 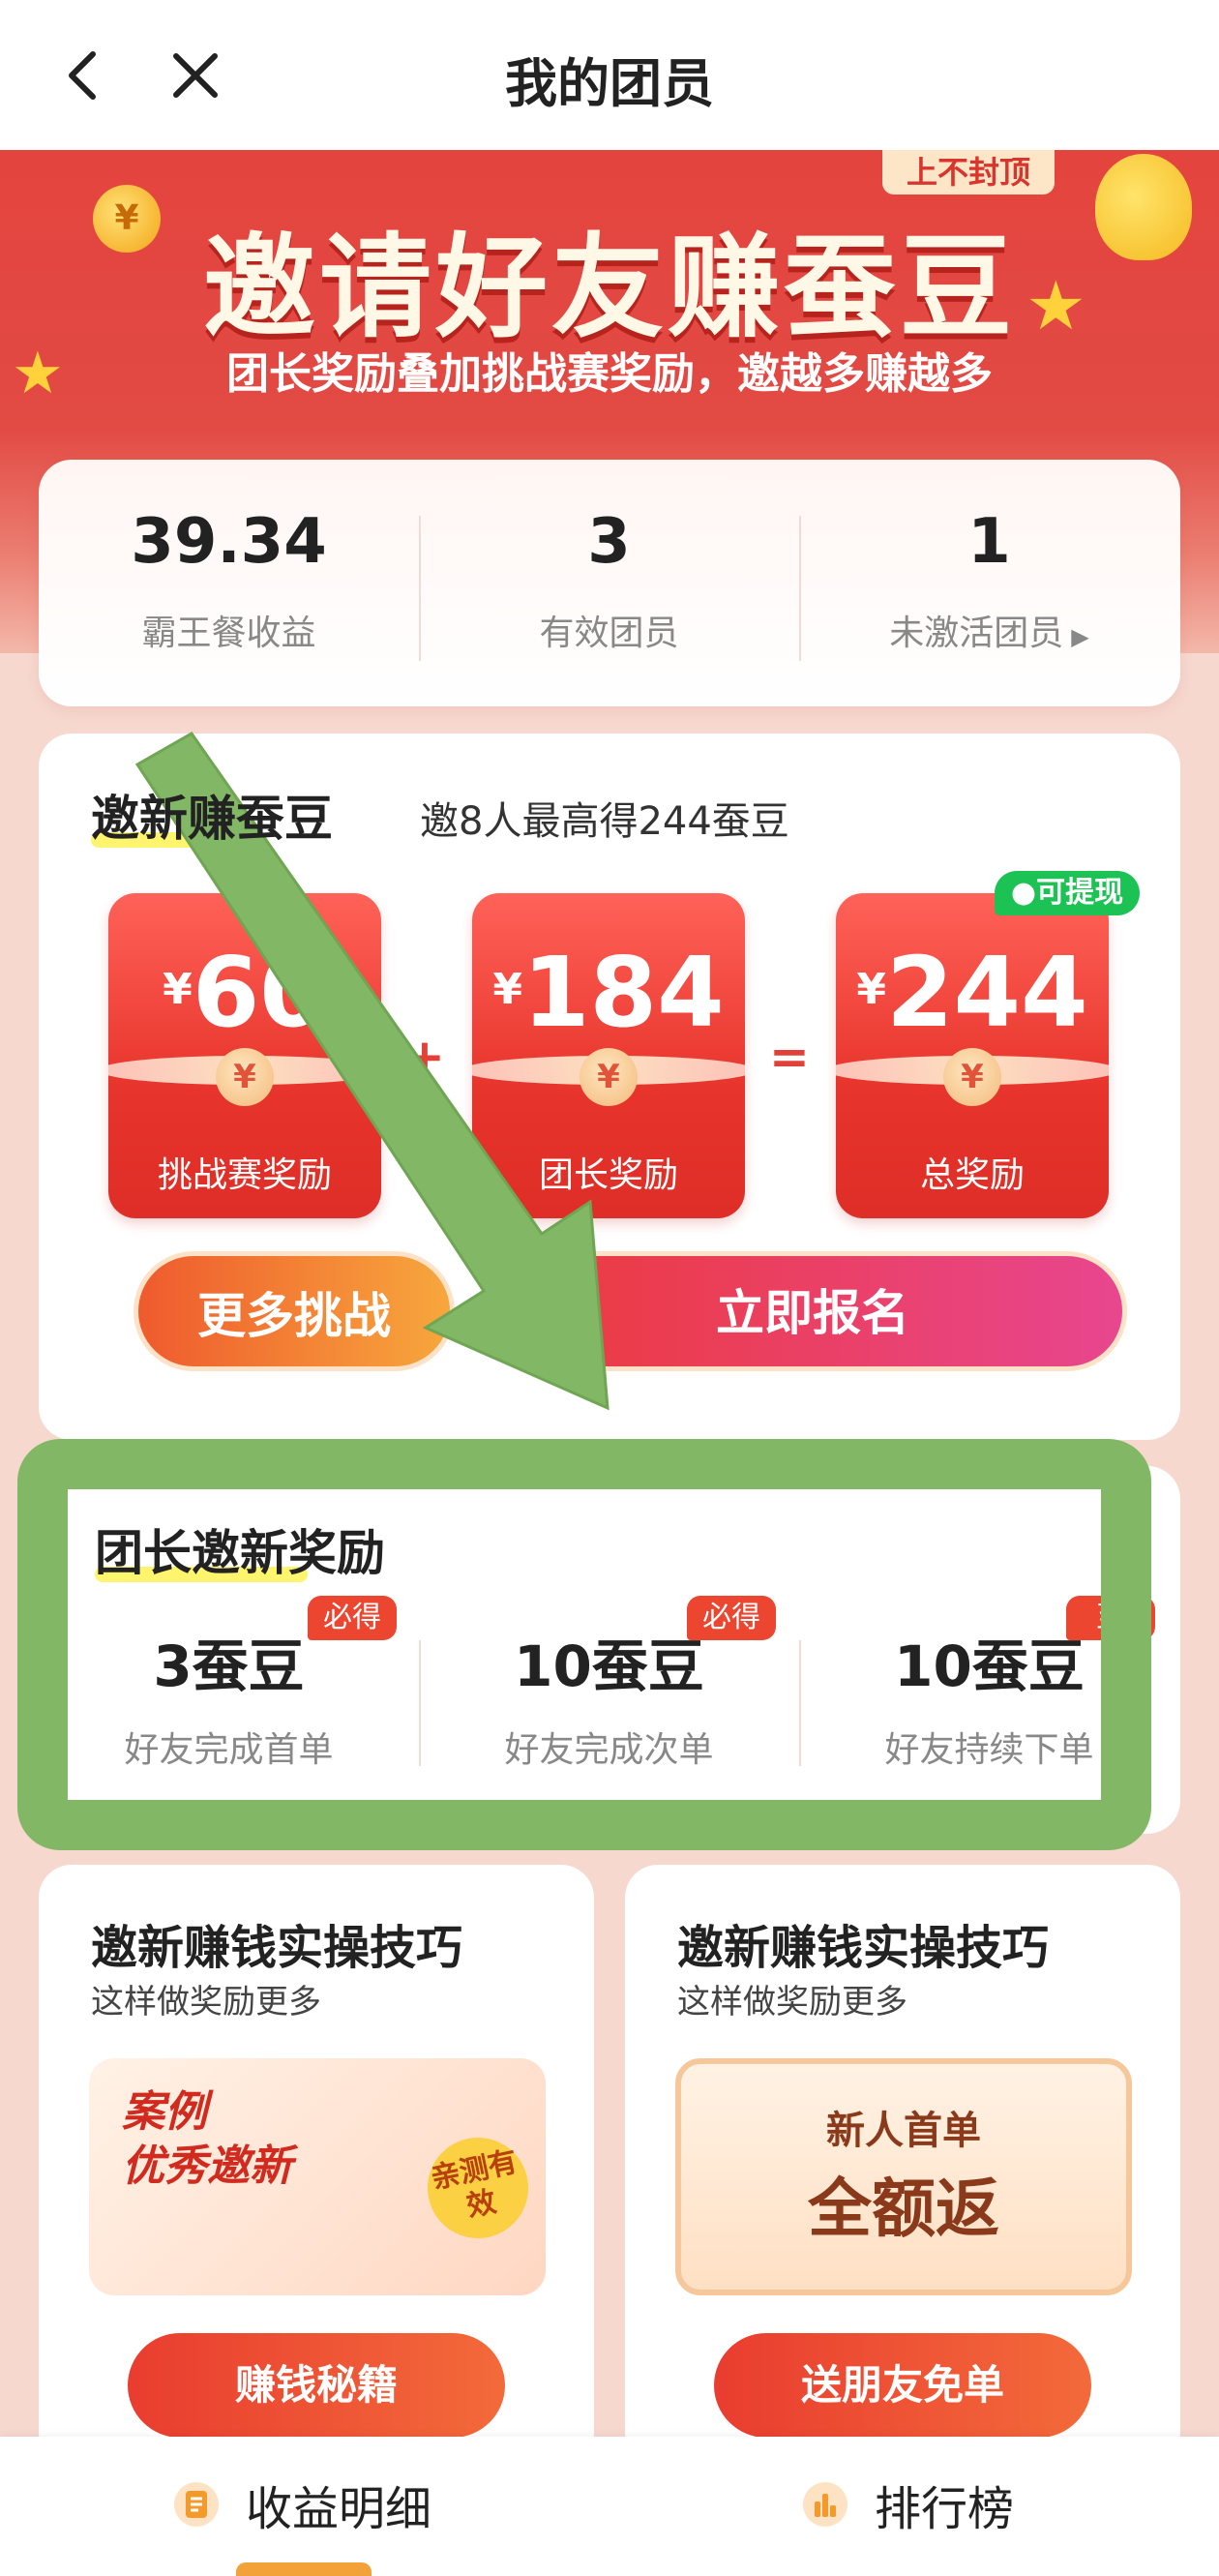 I want to click on wechat-icon: ●, so click(x=1023, y=893).